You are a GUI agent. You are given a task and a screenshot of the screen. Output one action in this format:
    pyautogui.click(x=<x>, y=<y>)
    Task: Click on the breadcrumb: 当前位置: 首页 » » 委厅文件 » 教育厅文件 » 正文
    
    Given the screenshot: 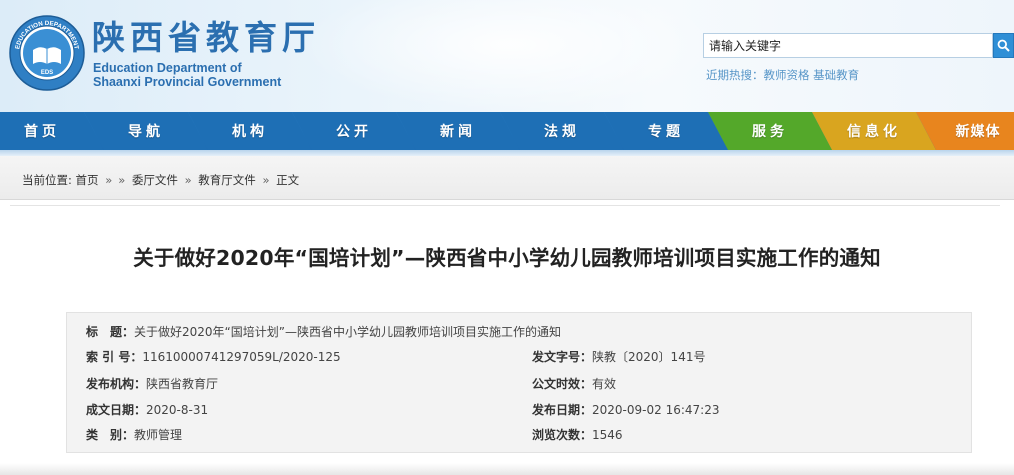 What is the action you would take?
    pyautogui.click(x=160, y=180)
    